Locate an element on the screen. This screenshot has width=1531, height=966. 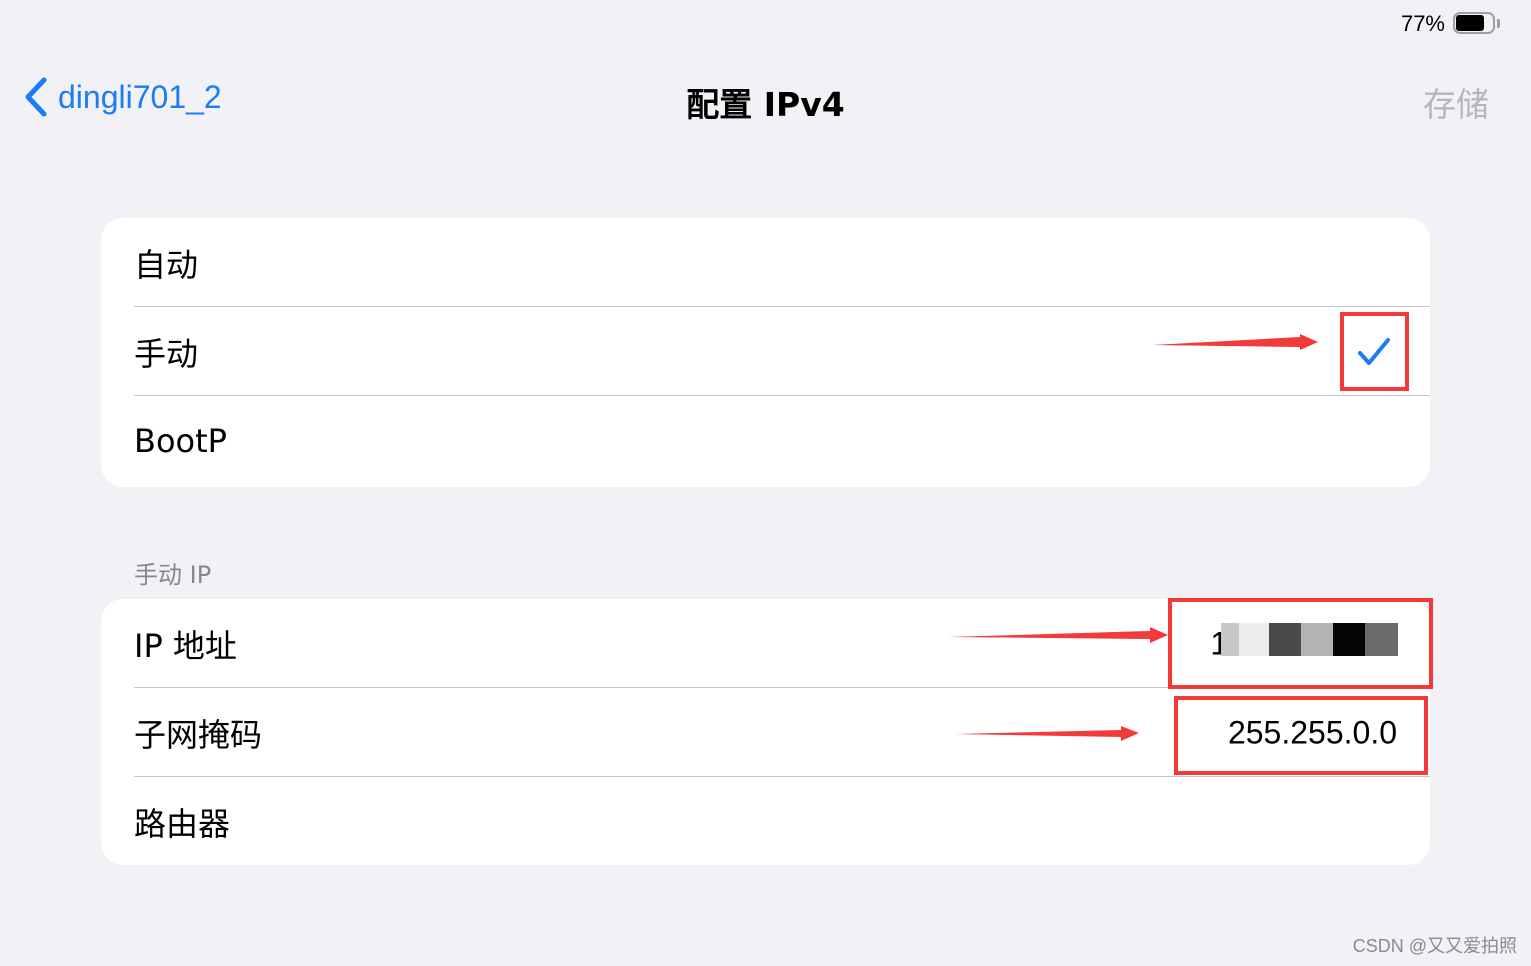
watermark: CSDN @又又爱拍照 is located at coordinates (1434, 946).